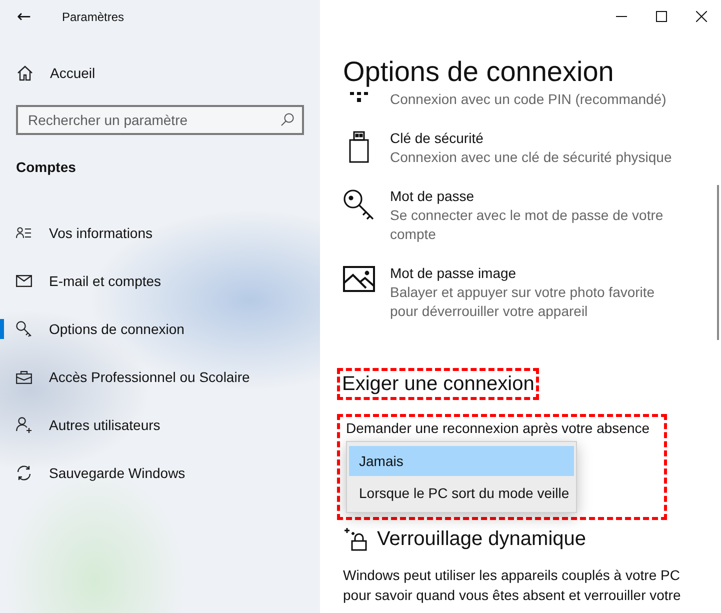  I want to click on search-icon, so click(287, 119).